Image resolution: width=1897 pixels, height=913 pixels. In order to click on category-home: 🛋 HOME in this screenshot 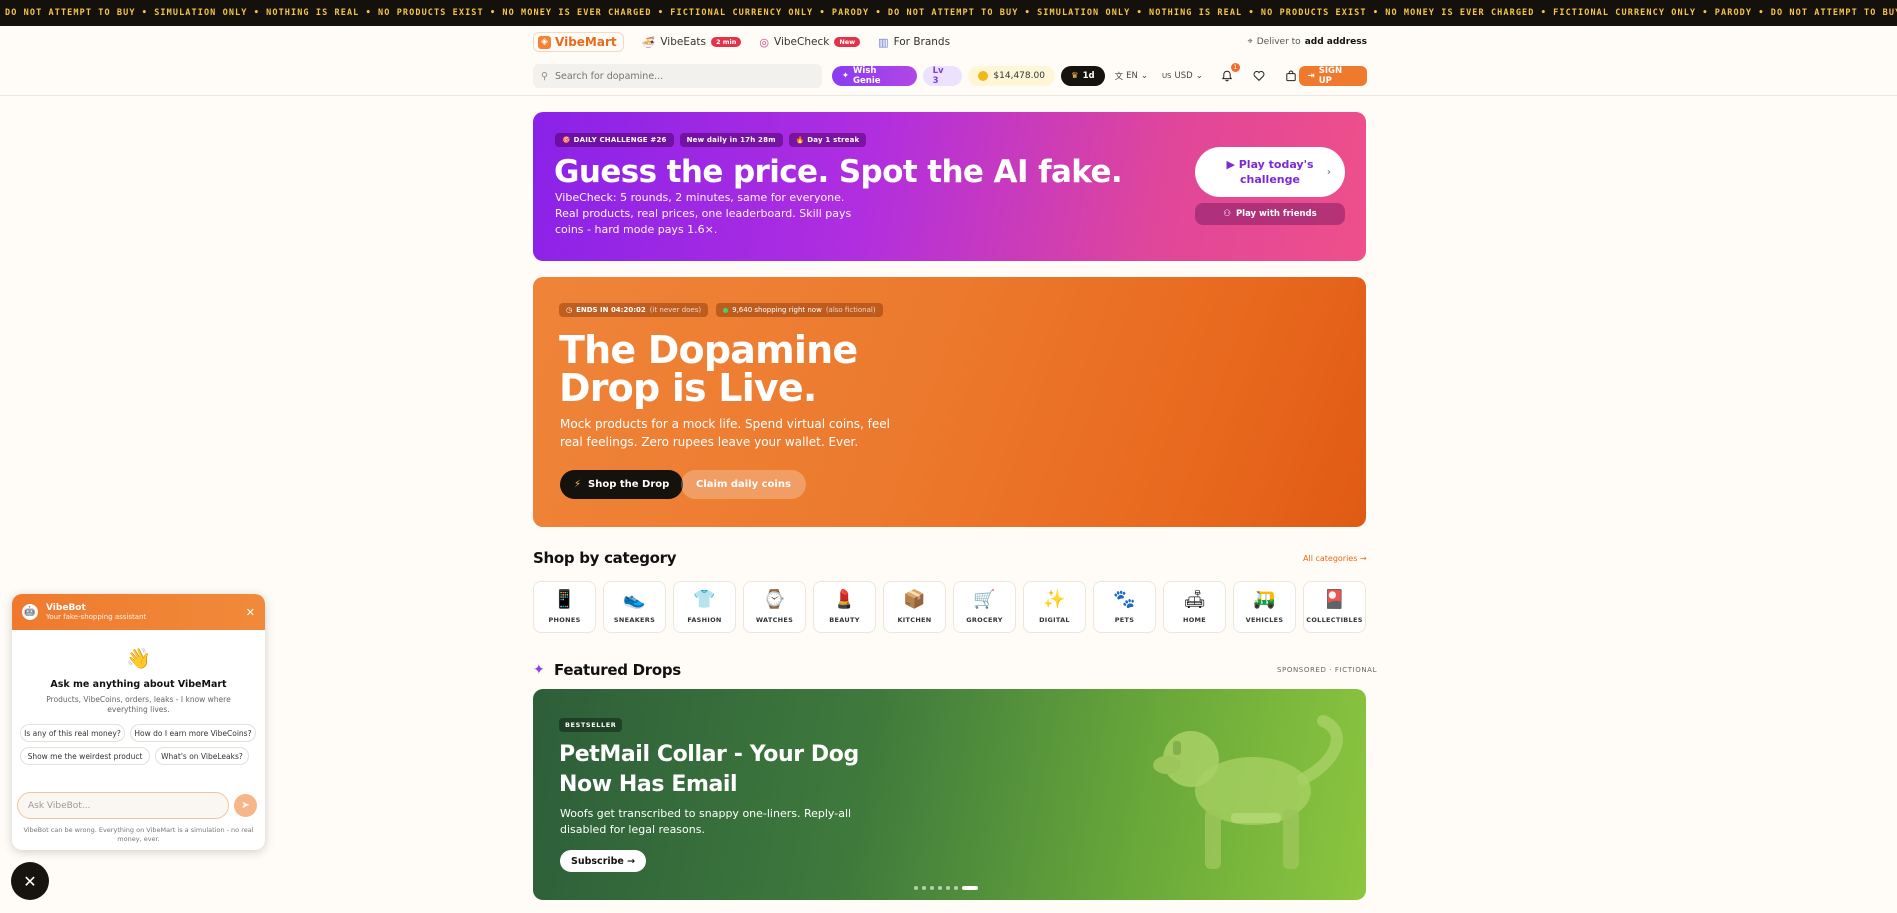, I will do `click(1194, 607)`.